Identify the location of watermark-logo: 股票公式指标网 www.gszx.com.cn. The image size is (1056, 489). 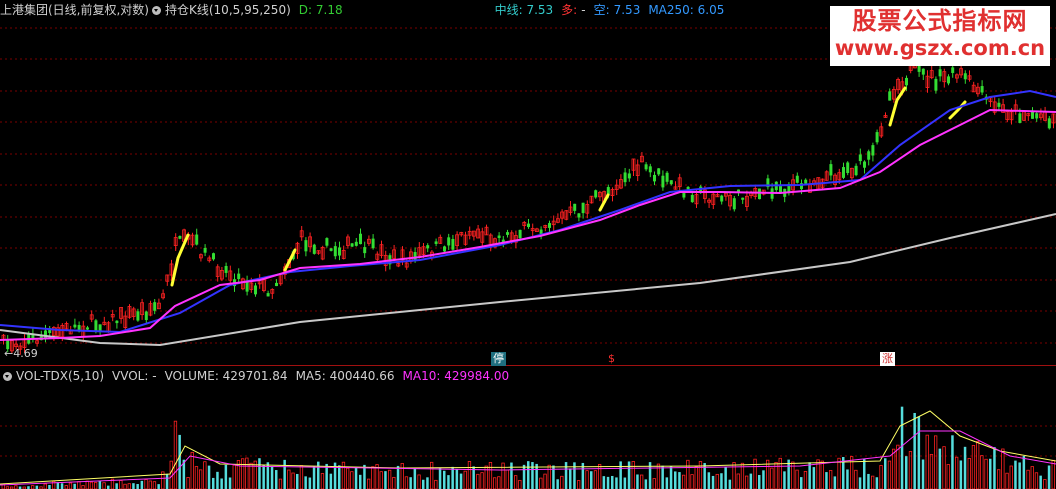
(940, 36).